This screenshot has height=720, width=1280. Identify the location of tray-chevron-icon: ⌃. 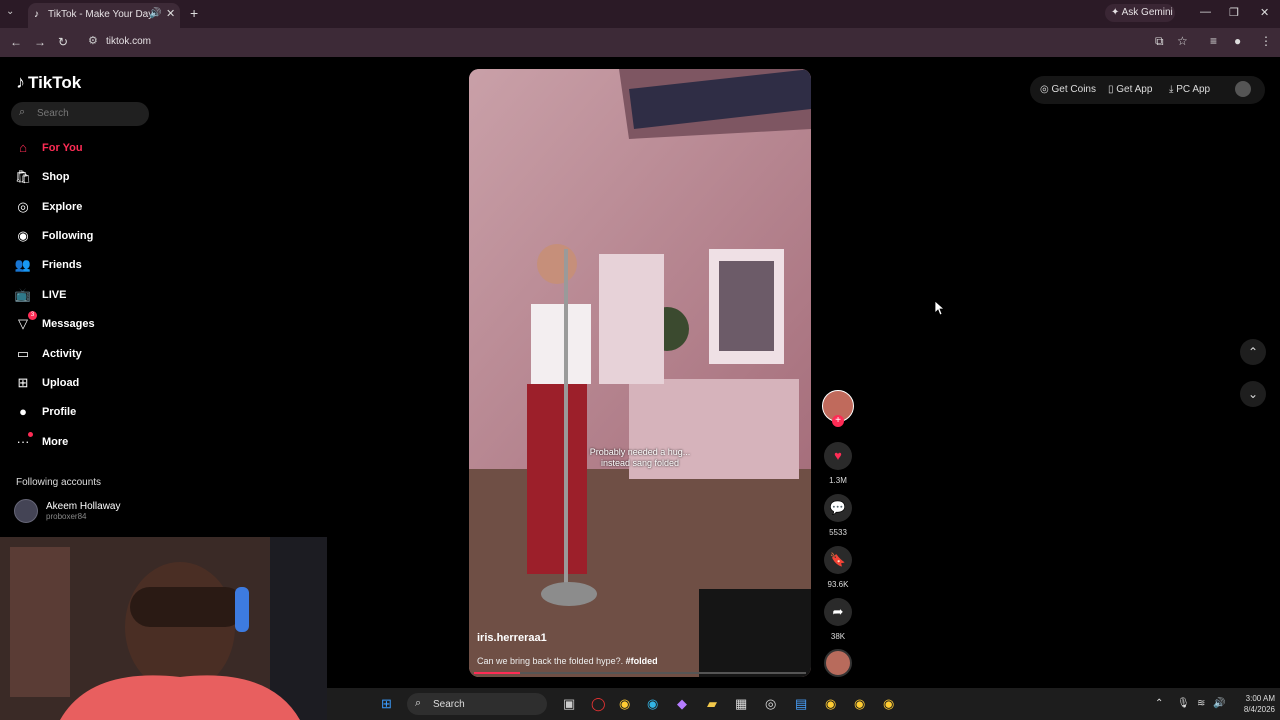
(1159, 703).